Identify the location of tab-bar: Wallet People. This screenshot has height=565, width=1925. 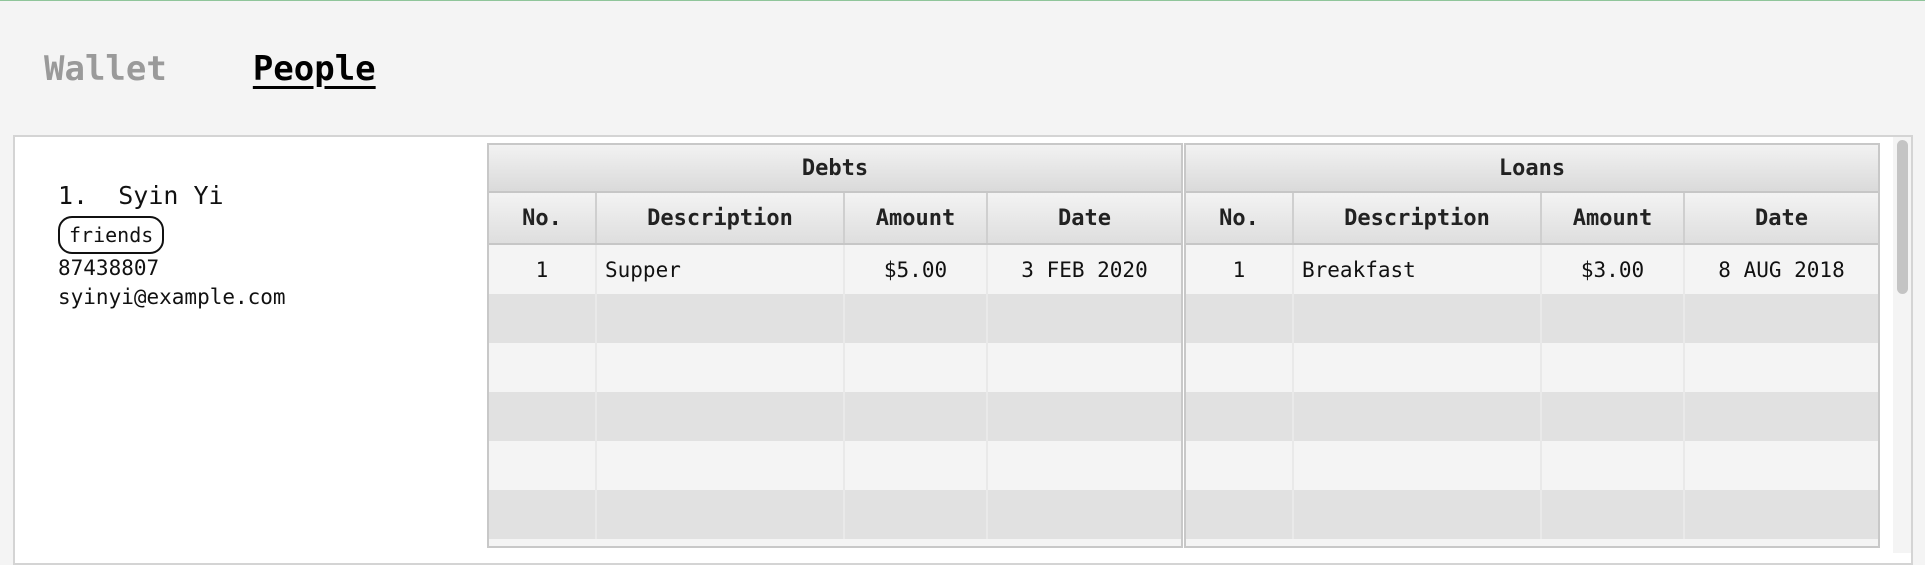
(210, 69).